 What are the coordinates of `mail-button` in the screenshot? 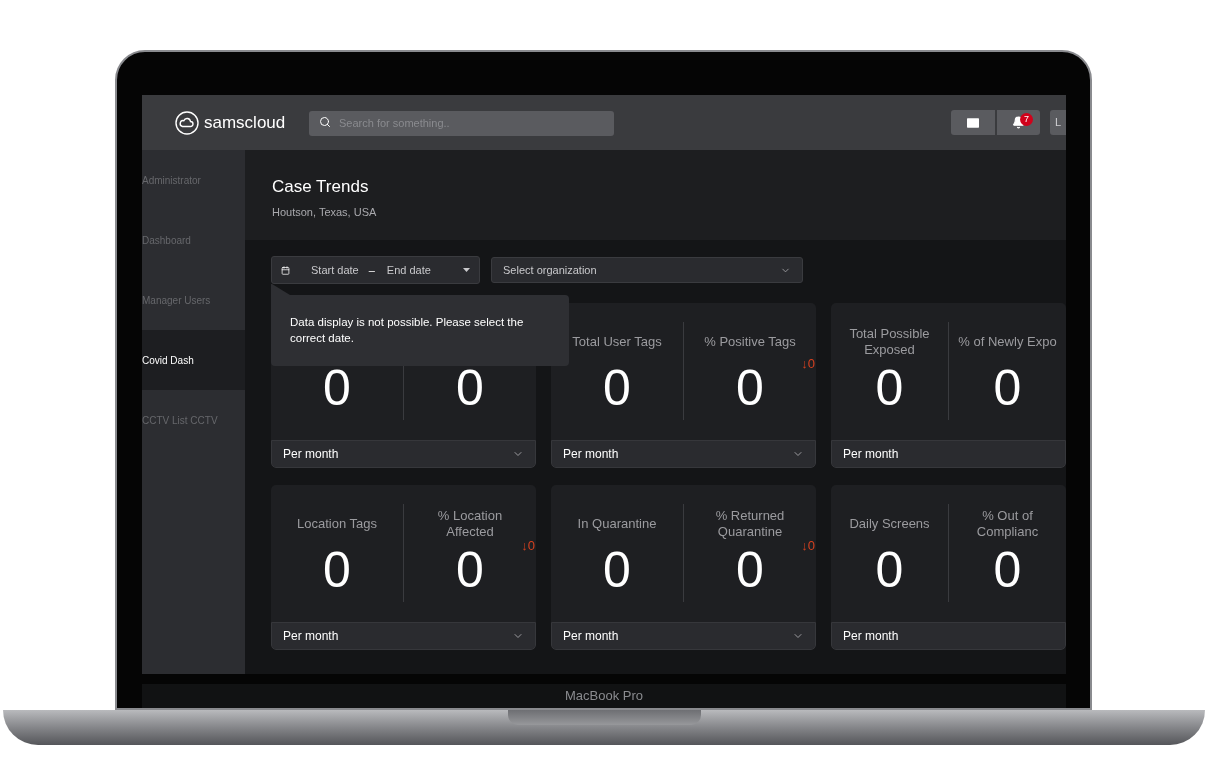 It's located at (973, 122).